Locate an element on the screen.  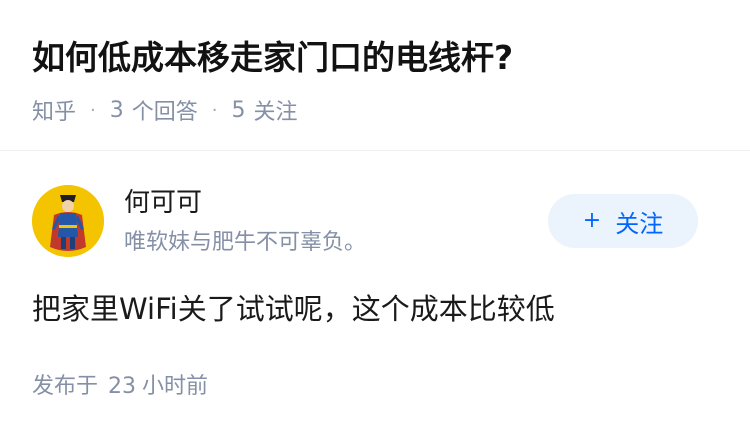
author-name: 何可可 is located at coordinates (163, 203).